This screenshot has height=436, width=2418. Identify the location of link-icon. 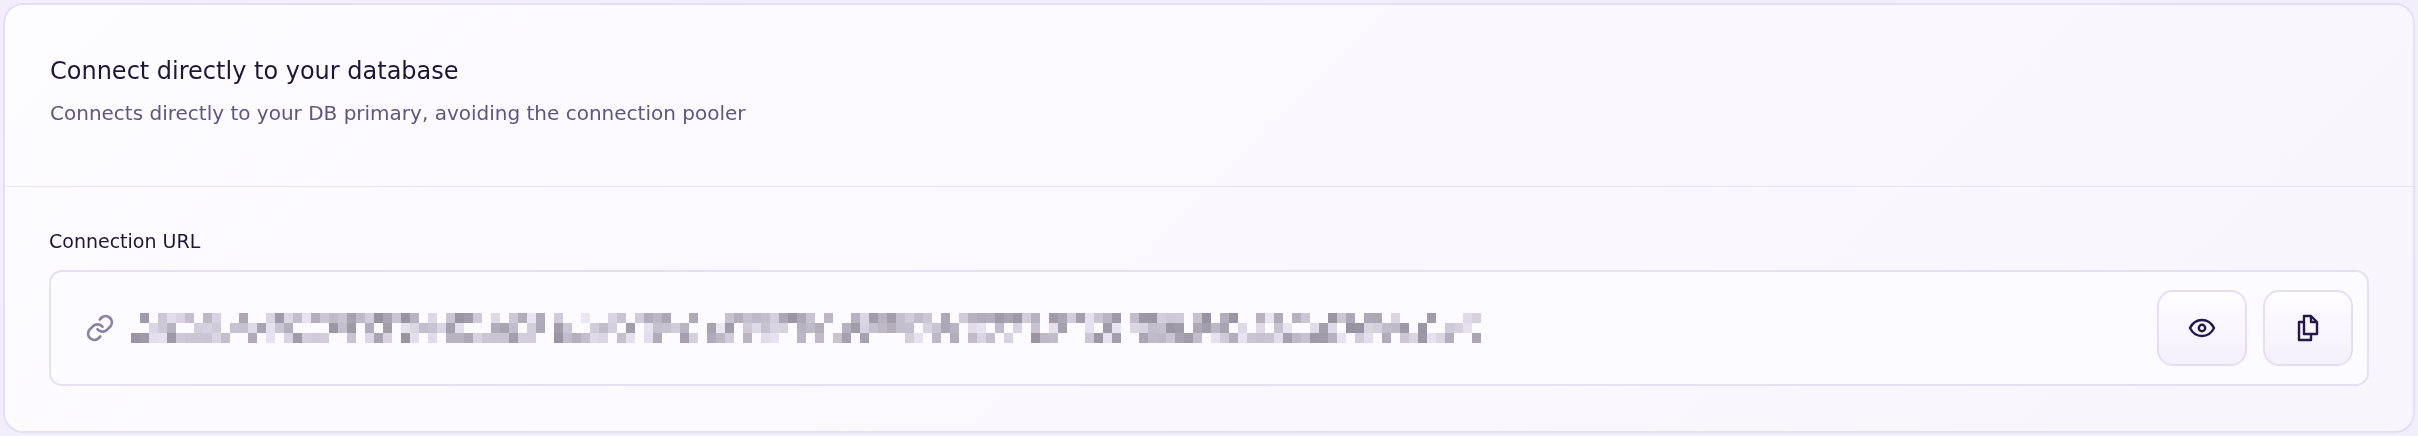
(100, 327).